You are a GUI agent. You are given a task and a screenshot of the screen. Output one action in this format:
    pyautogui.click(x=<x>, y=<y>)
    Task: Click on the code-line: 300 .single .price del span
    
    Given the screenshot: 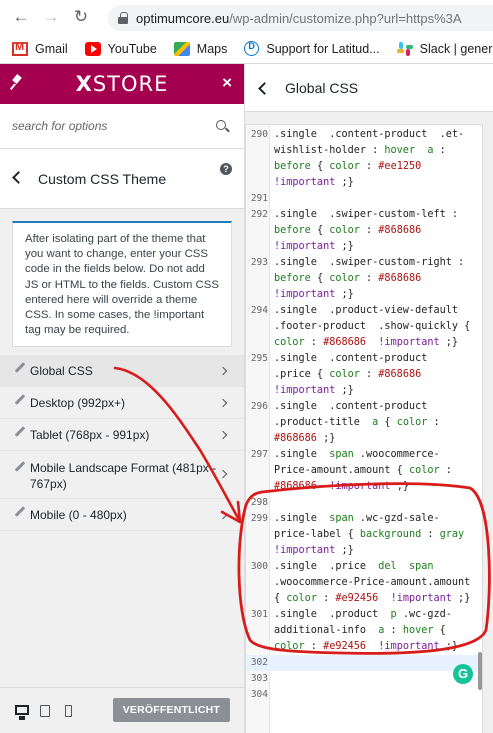 What is the action you would take?
    pyautogui.click(x=364, y=567)
    